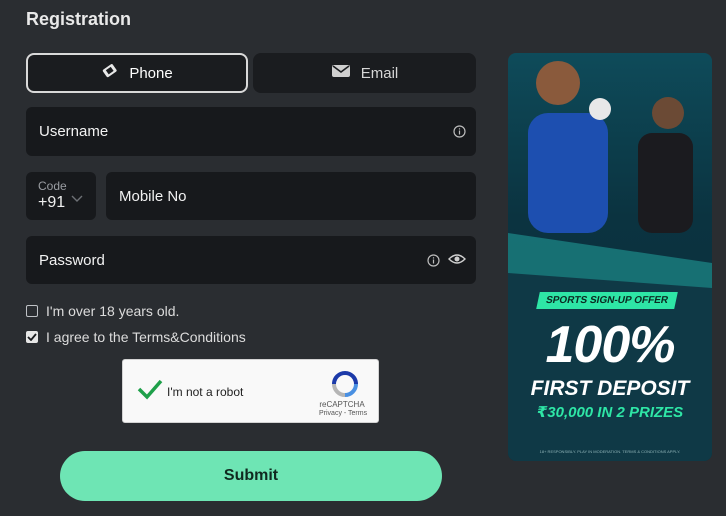 The width and height of the screenshot is (726, 516). Describe the element at coordinates (72, 260) in the screenshot. I see `password-label: Password` at that location.